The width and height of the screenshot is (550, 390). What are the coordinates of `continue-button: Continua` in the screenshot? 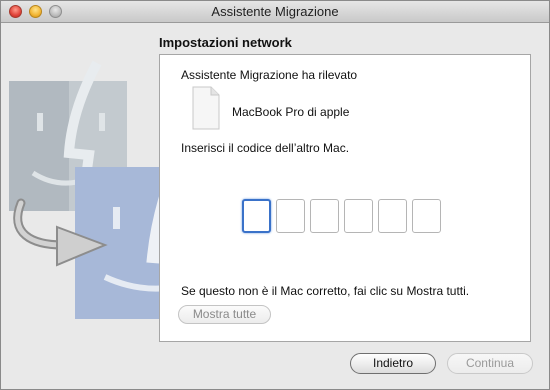 It's located at (490, 363).